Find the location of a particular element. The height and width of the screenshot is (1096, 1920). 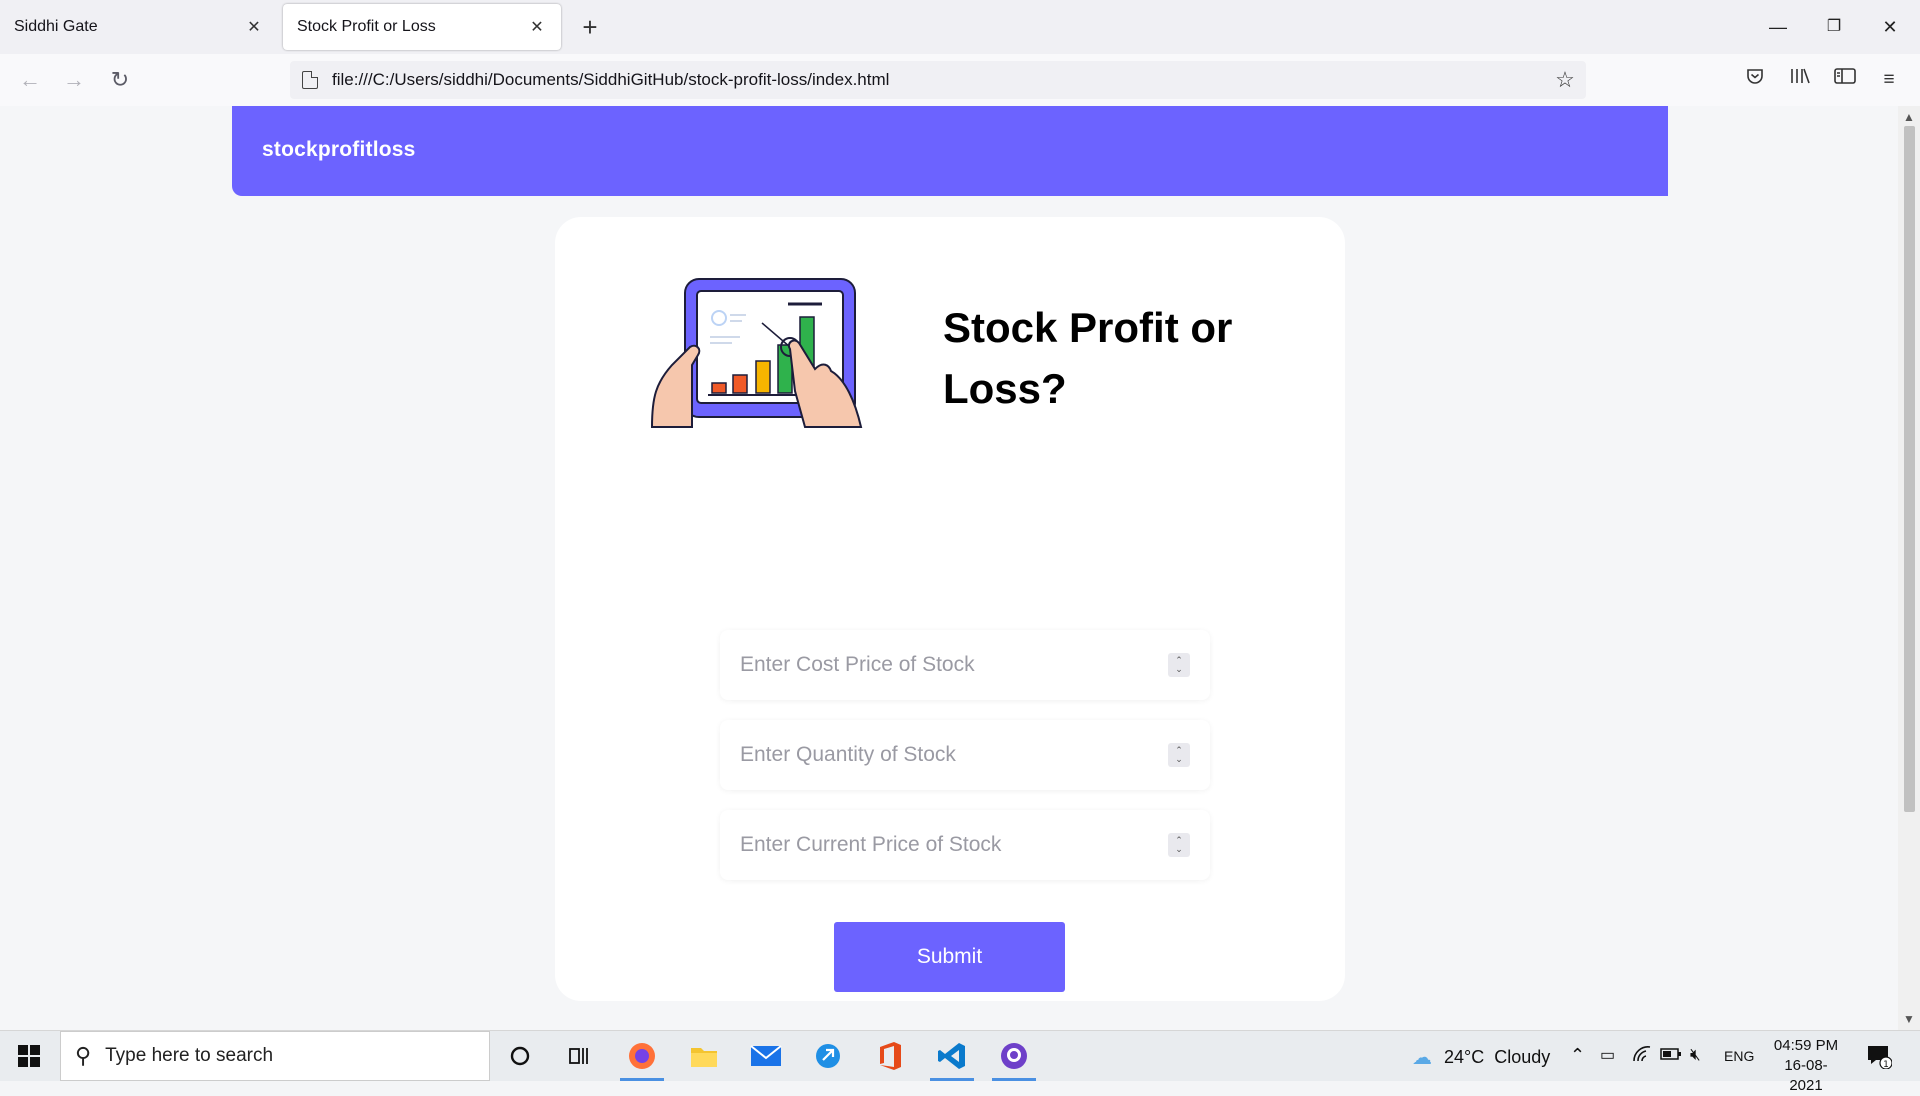

tab-siddhi-gate: Siddhi Gate ✕ is located at coordinates (139, 27).